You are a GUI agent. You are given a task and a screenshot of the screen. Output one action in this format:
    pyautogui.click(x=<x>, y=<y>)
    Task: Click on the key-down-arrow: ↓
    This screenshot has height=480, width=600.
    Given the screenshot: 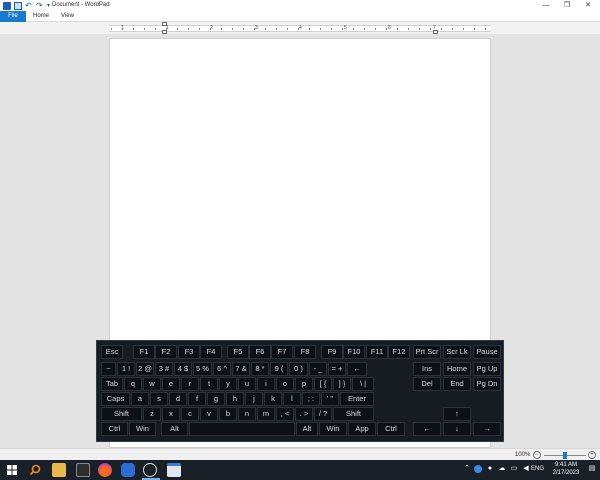 What is the action you would take?
    pyautogui.click(x=457, y=429)
    